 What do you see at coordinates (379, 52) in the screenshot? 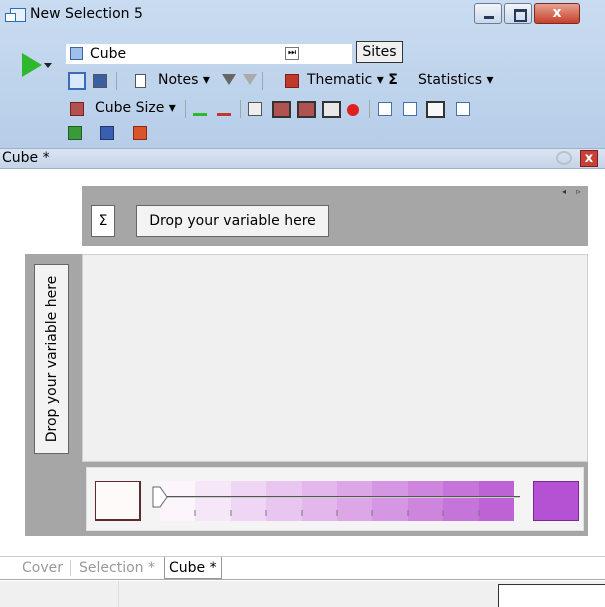
I see `sites-button: Sites` at bounding box center [379, 52].